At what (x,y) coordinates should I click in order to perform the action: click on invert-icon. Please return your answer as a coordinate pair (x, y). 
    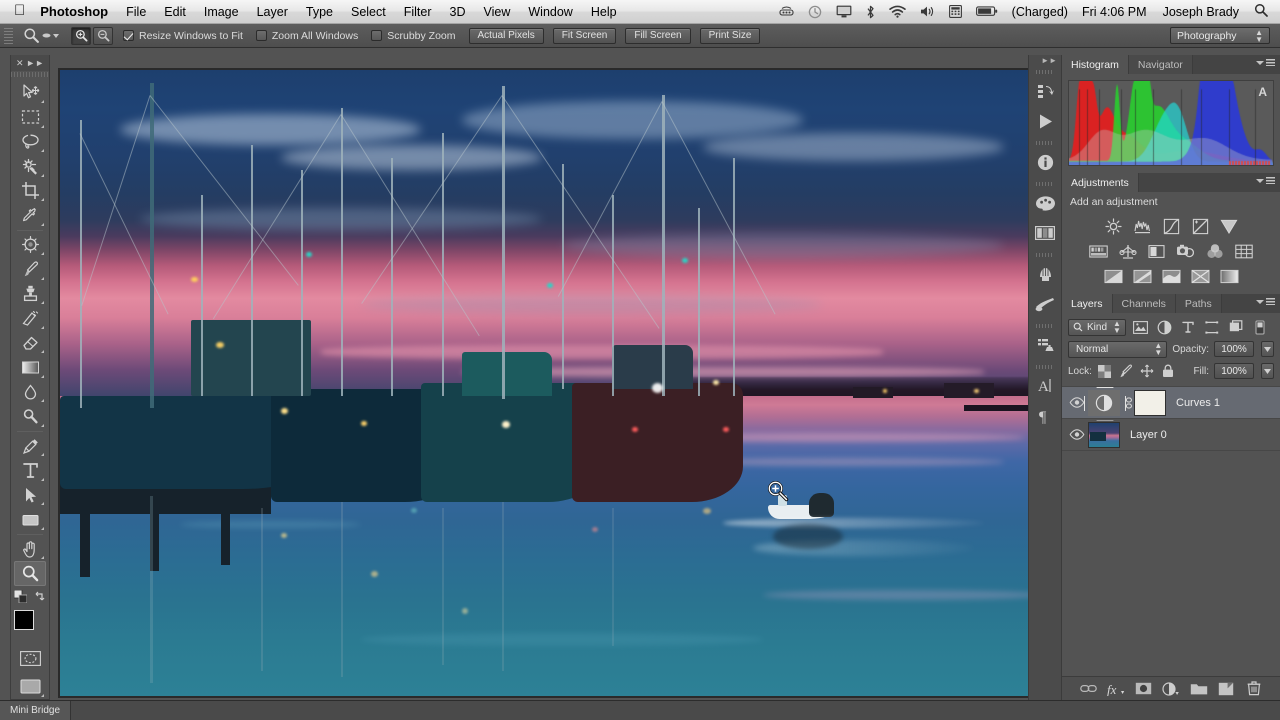
    Looking at the image, I should click on (1113, 276).